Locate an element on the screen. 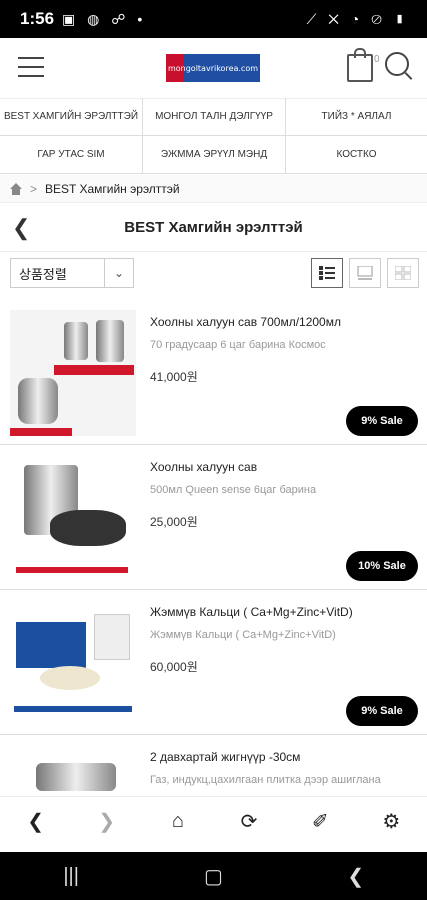  site-logo: mongoltavrikorea.com is located at coordinates (213, 68).